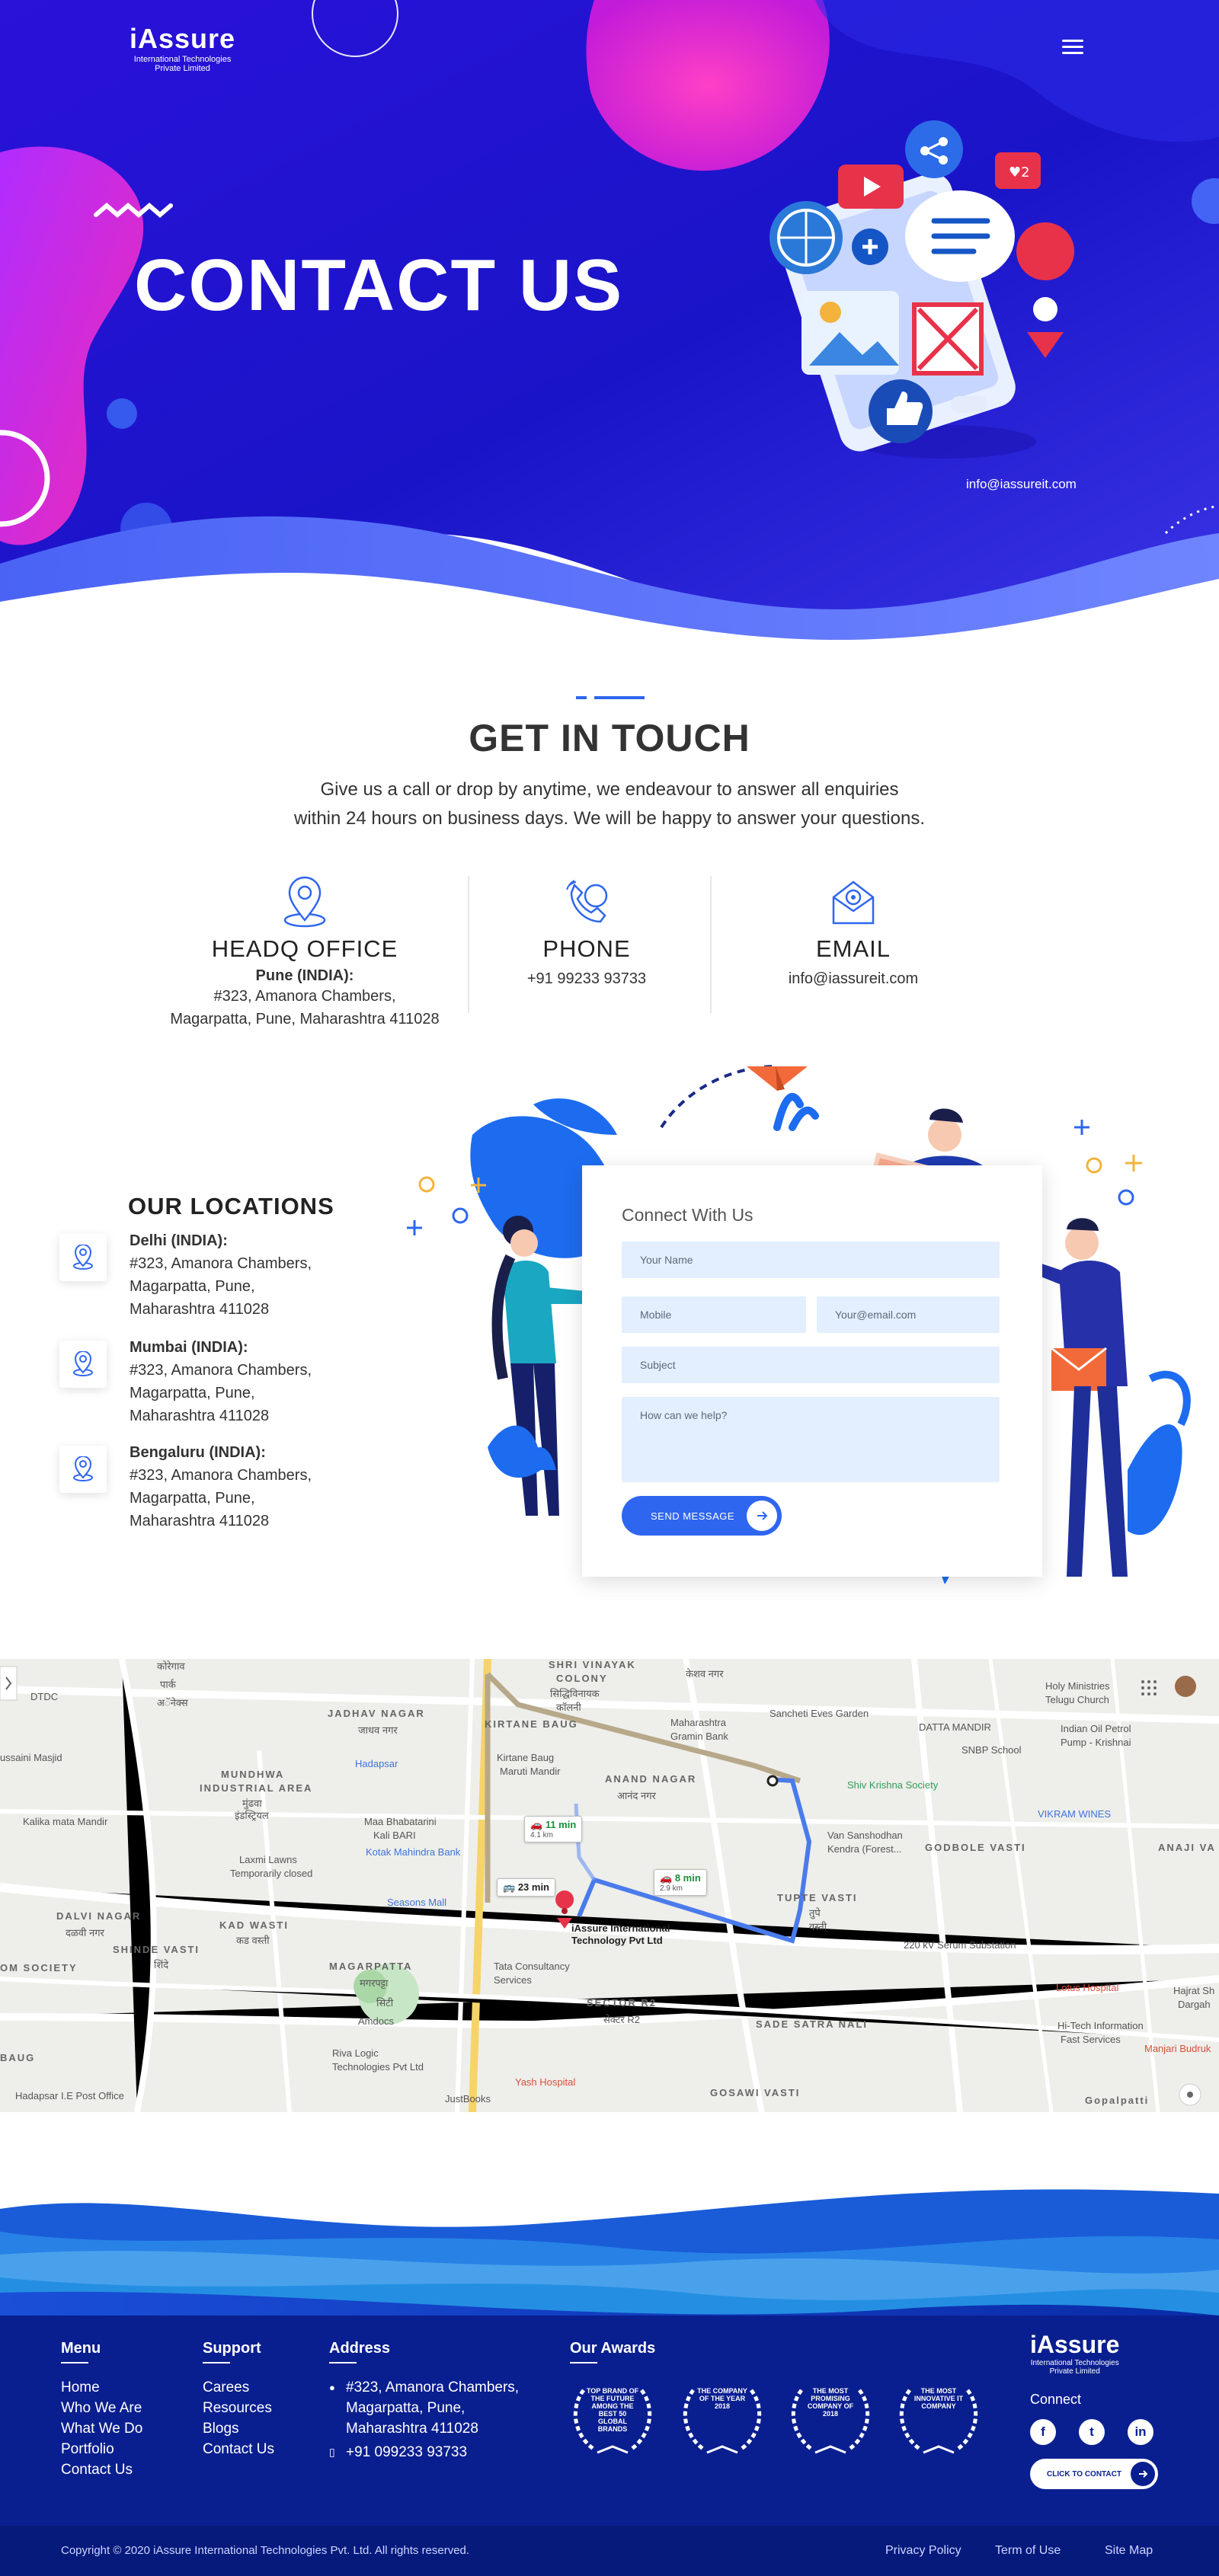 The width and height of the screenshot is (1219, 2576). I want to click on section-accent-line, so click(610, 698).